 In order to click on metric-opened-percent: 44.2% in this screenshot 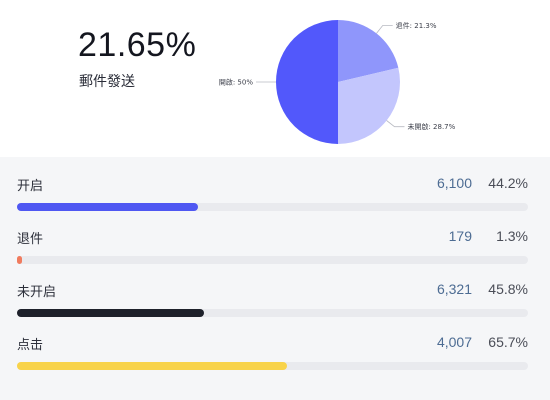, I will do `click(508, 183)`.